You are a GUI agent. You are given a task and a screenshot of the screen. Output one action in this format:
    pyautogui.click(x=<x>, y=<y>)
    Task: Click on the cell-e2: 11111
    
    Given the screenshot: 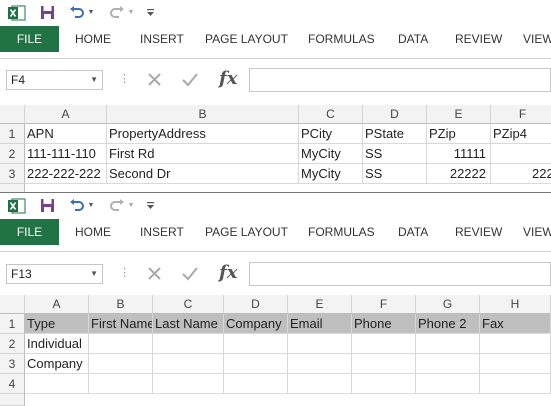 What is the action you would take?
    pyautogui.click(x=459, y=154)
    